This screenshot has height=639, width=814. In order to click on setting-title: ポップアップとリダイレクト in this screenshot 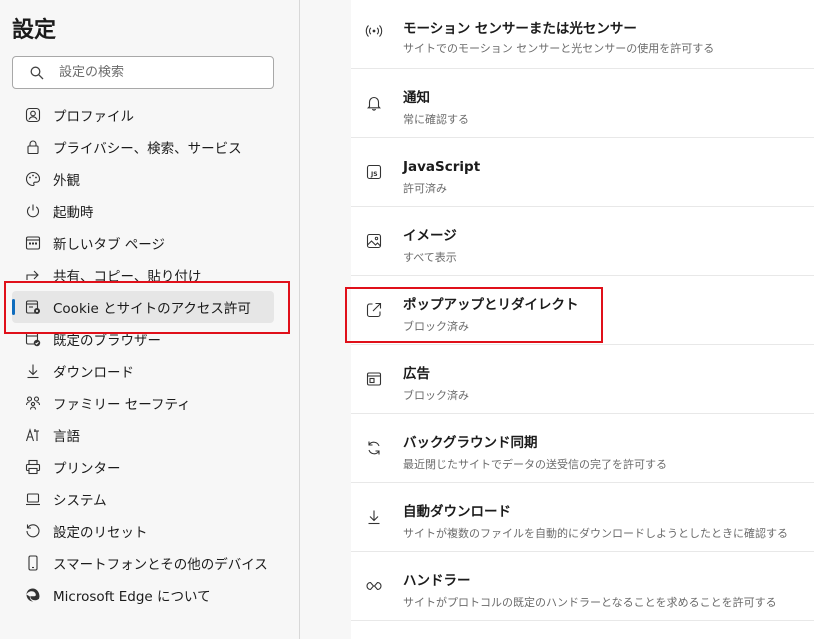, I will do `click(491, 305)`.